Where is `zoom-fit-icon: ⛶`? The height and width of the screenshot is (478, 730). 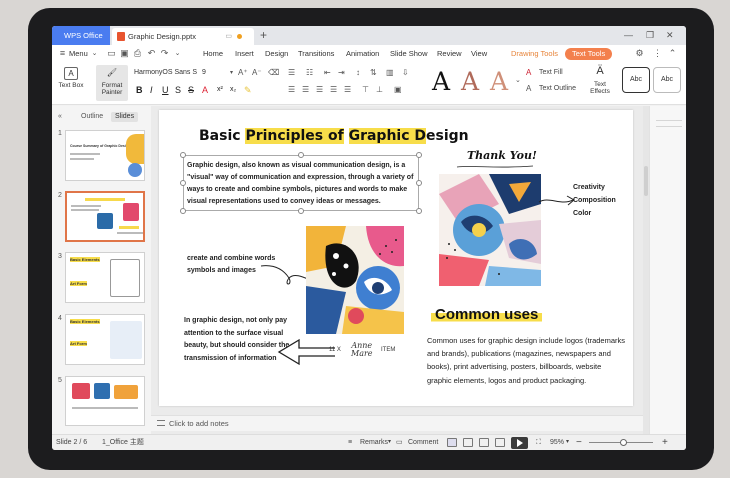 zoom-fit-icon: ⛶ is located at coordinates (538, 442).